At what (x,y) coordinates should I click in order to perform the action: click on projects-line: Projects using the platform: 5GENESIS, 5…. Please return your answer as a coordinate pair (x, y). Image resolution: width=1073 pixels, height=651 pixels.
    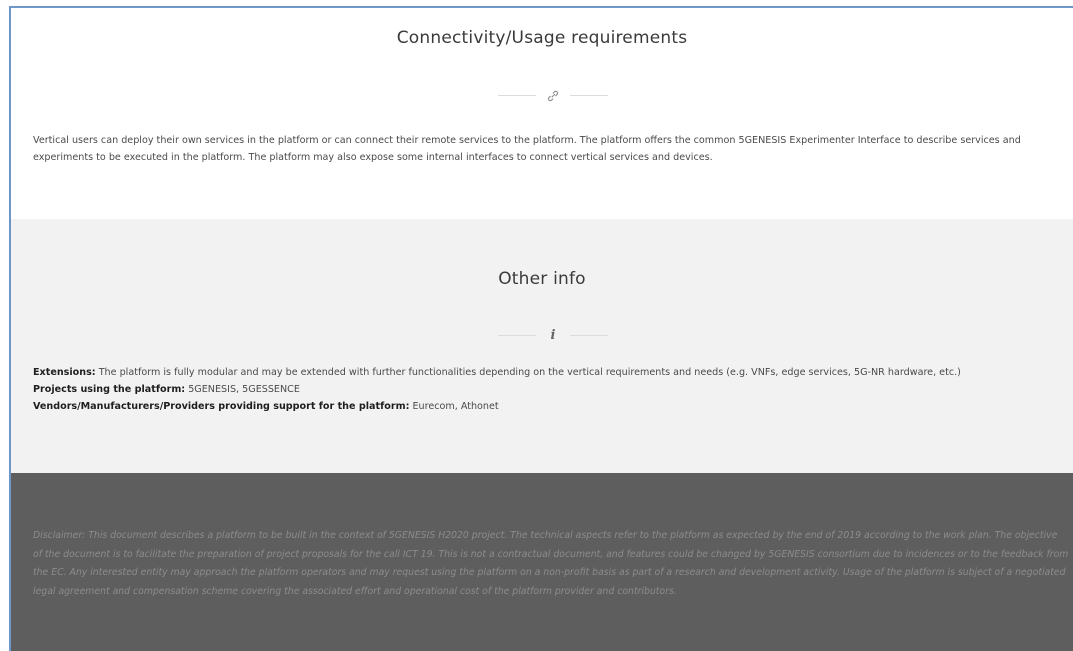
    Looking at the image, I should click on (553, 389).